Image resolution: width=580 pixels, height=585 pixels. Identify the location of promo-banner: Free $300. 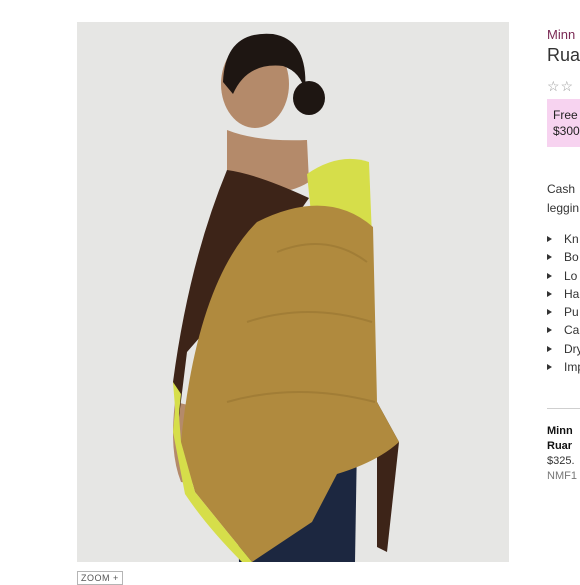
(563, 123).